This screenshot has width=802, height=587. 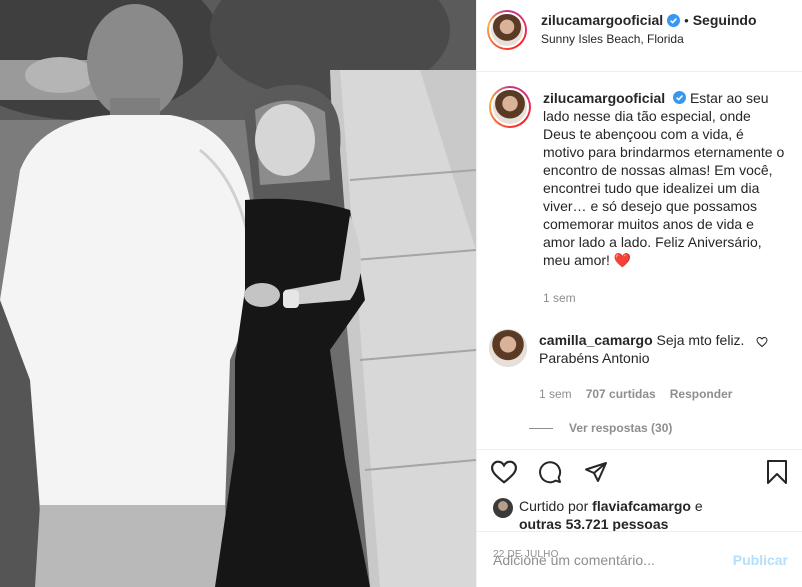 I want to click on paper-plane-icon, so click(x=596, y=472).